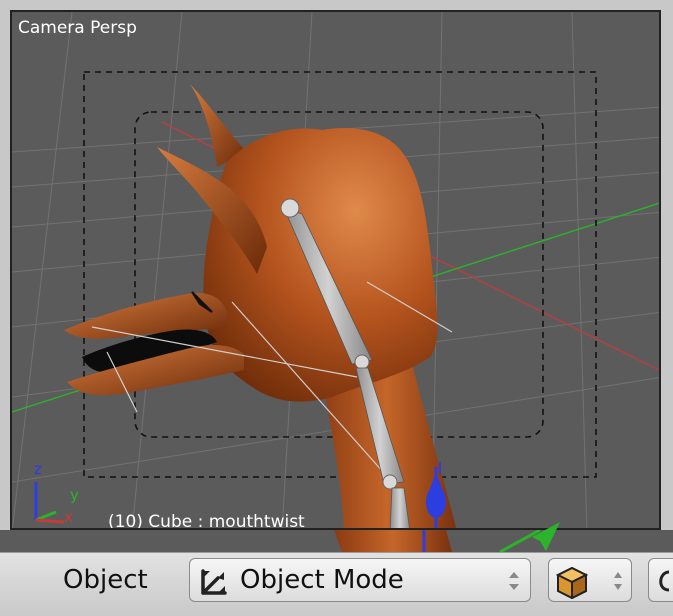 This screenshot has width=673, height=616. What do you see at coordinates (393, 541) in the screenshot?
I see `neck-mesh-lower` at bounding box center [393, 541].